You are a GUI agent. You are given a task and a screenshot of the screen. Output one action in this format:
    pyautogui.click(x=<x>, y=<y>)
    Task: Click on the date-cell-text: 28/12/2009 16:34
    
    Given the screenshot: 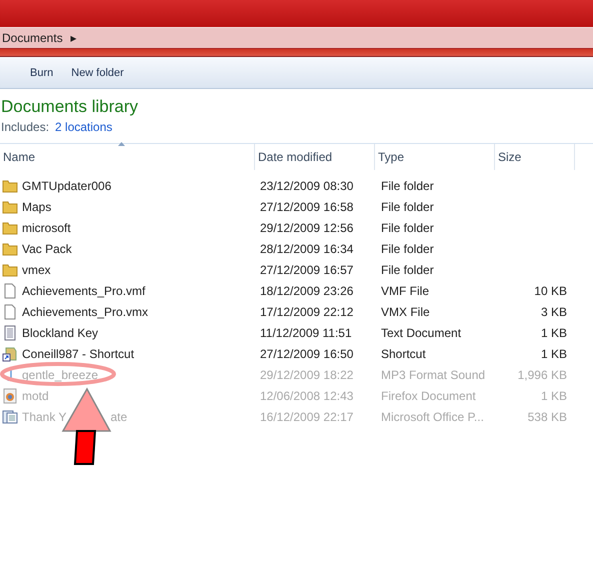 What is the action you would take?
    pyautogui.click(x=306, y=249)
    